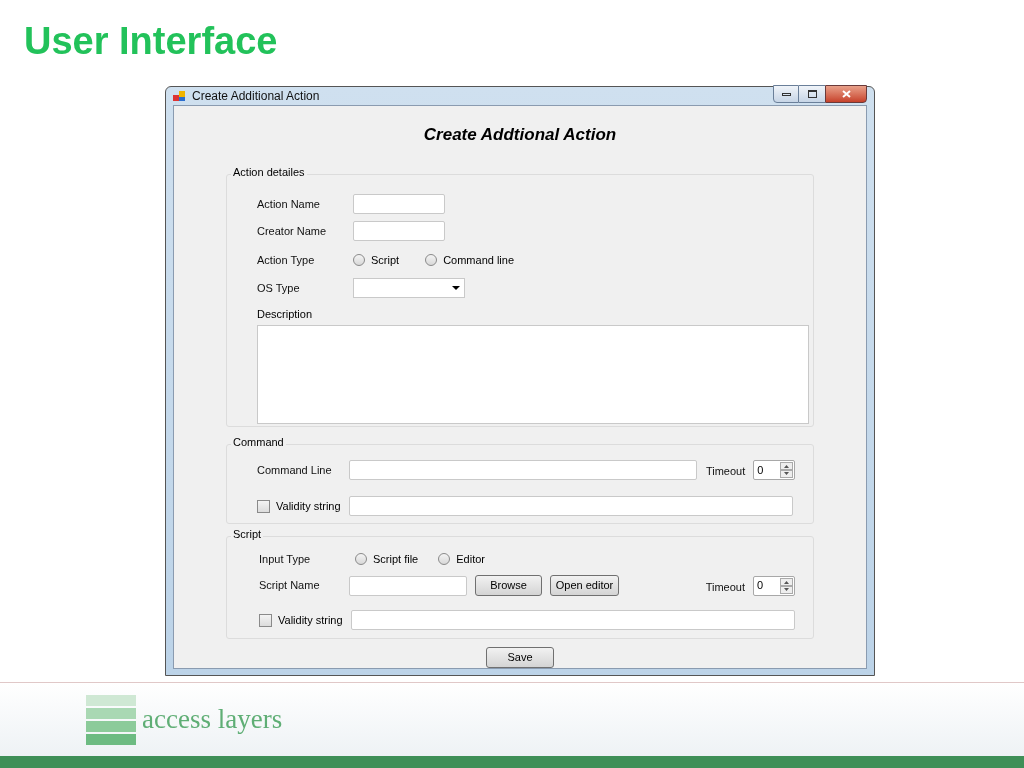  What do you see at coordinates (408, 585) in the screenshot?
I see `script-name-field` at bounding box center [408, 585].